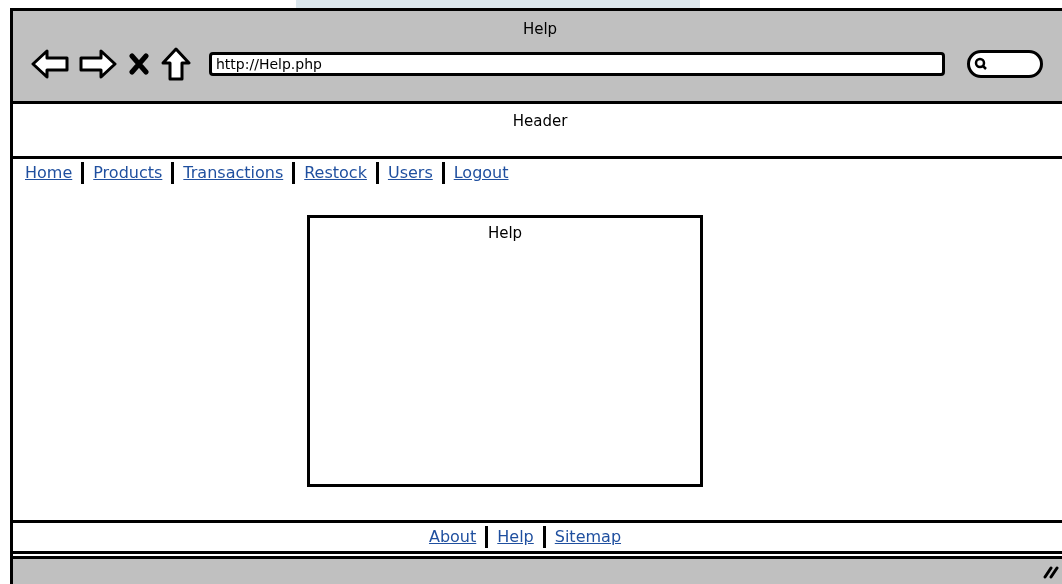 The height and width of the screenshot is (584, 1062). I want to click on nav-link: Transactions, so click(233, 173).